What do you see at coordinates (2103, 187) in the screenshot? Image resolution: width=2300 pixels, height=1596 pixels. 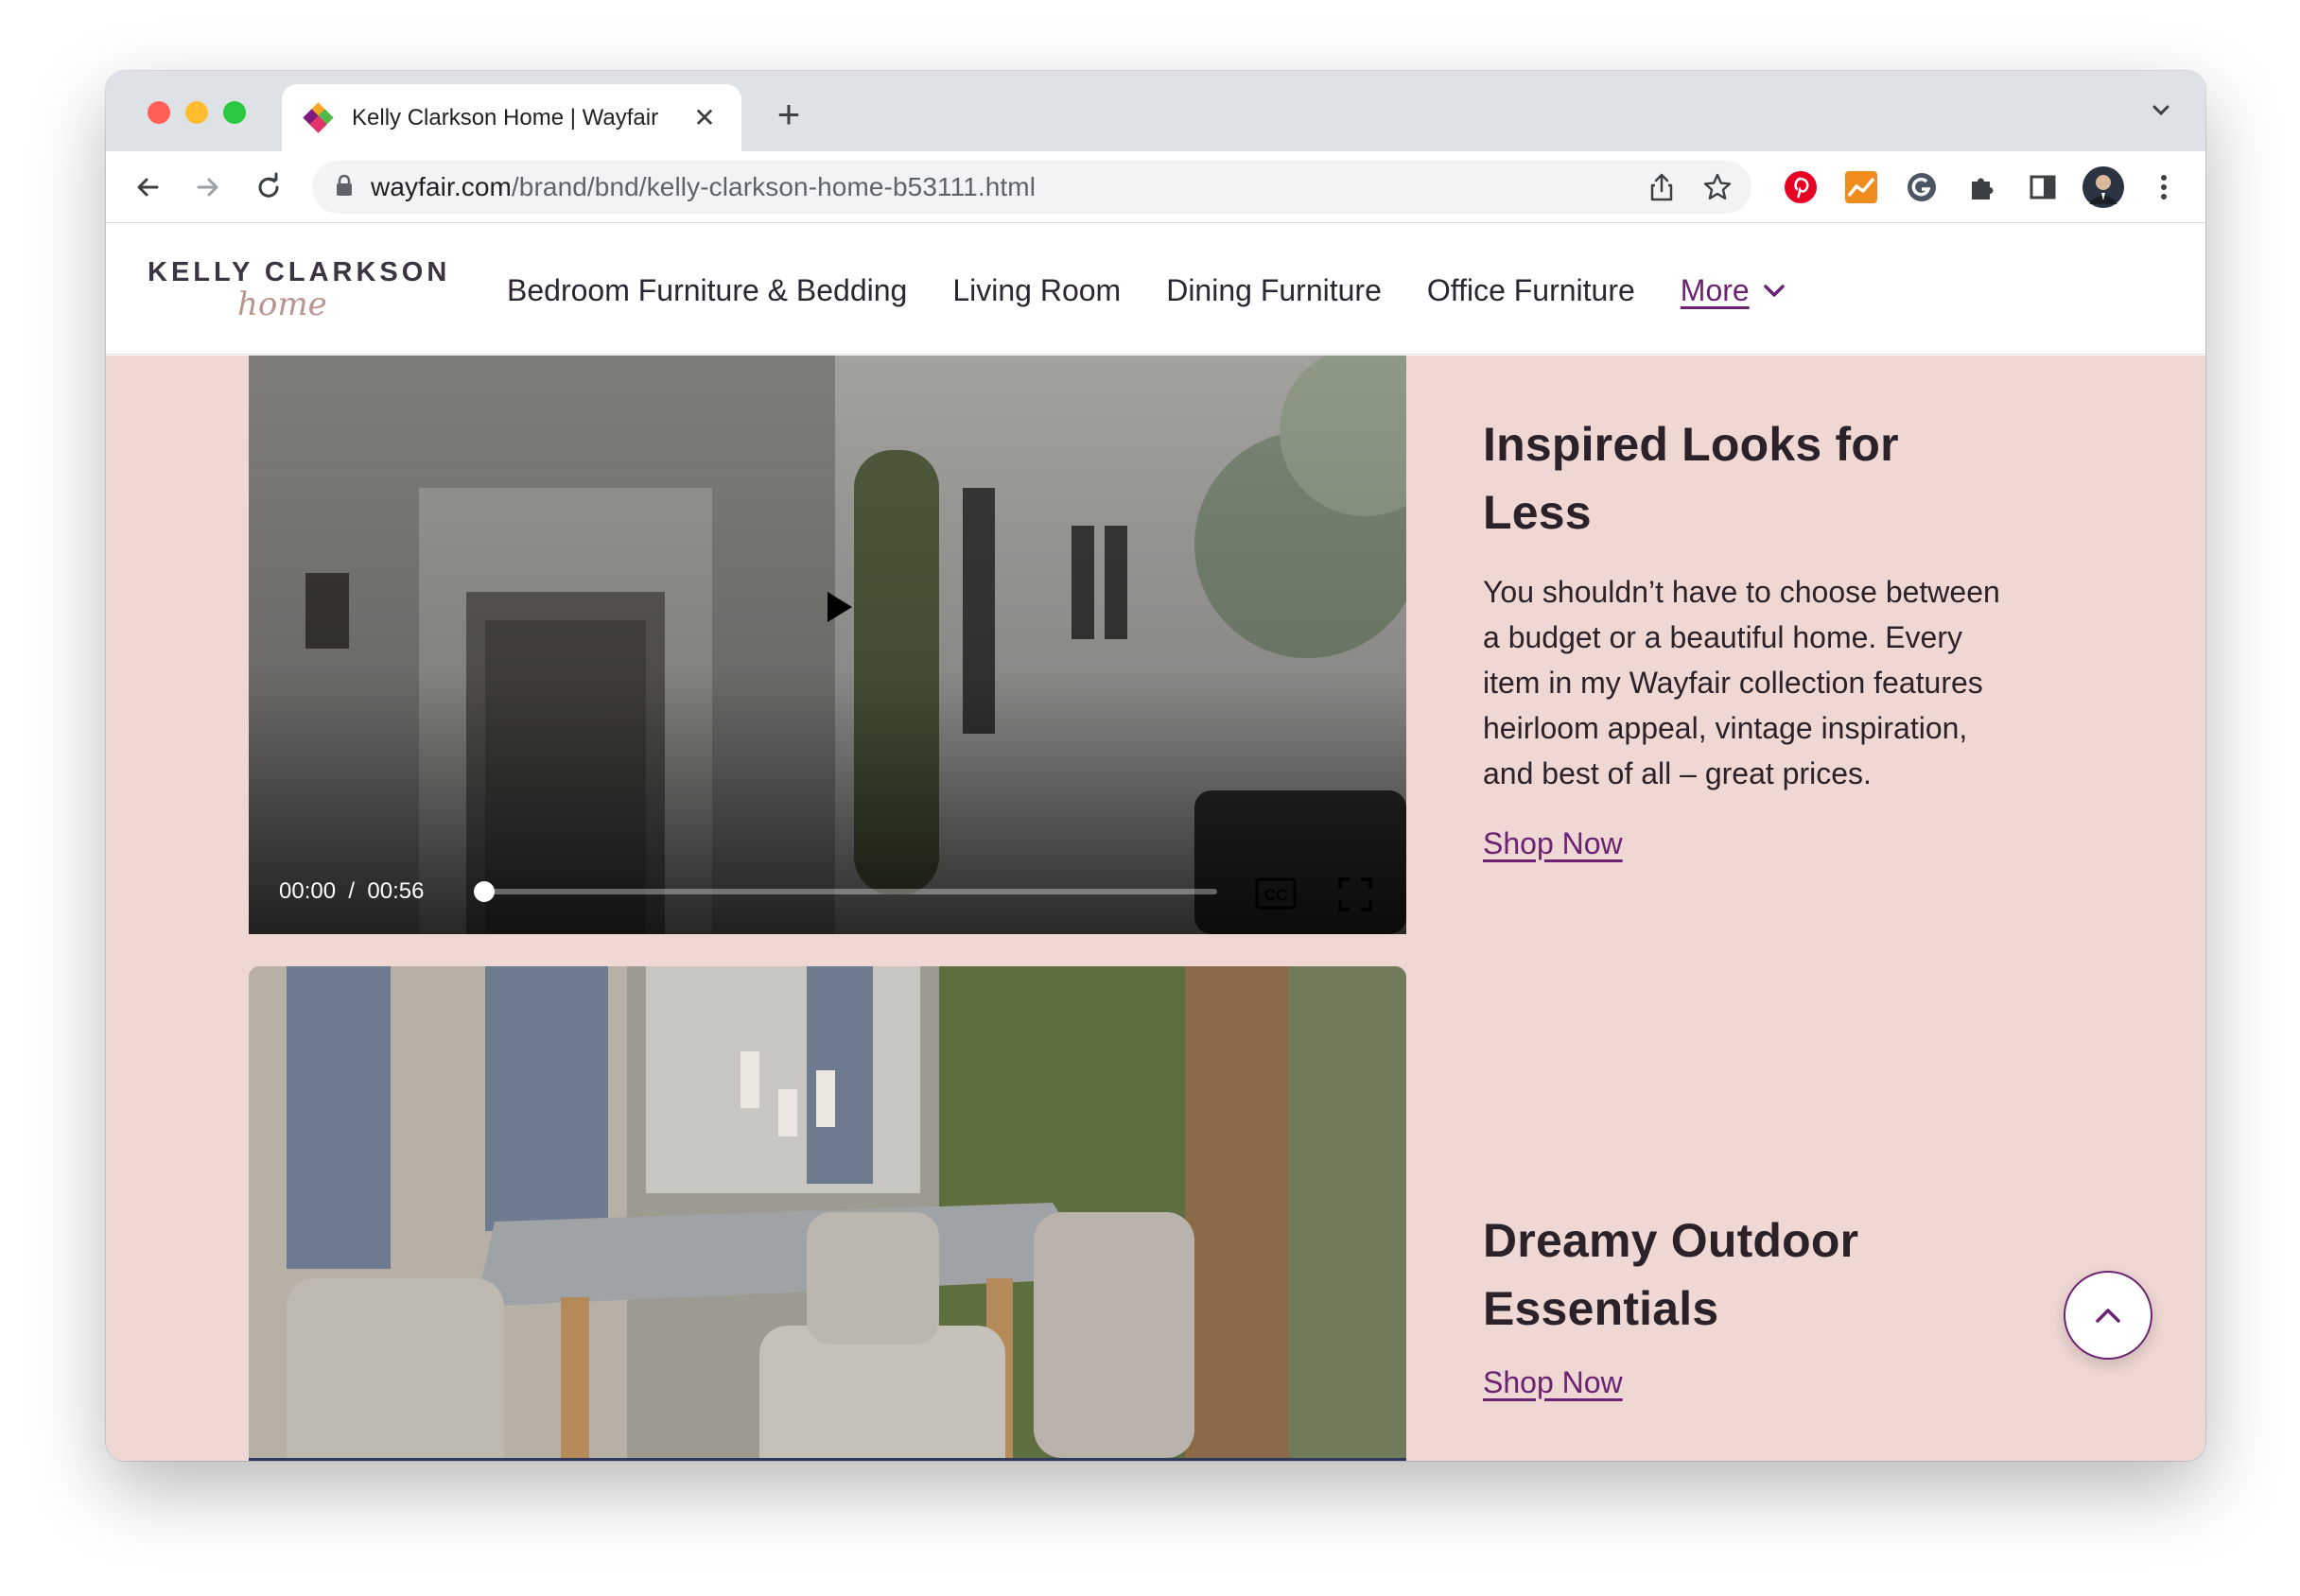 I see `profile-avatar` at bounding box center [2103, 187].